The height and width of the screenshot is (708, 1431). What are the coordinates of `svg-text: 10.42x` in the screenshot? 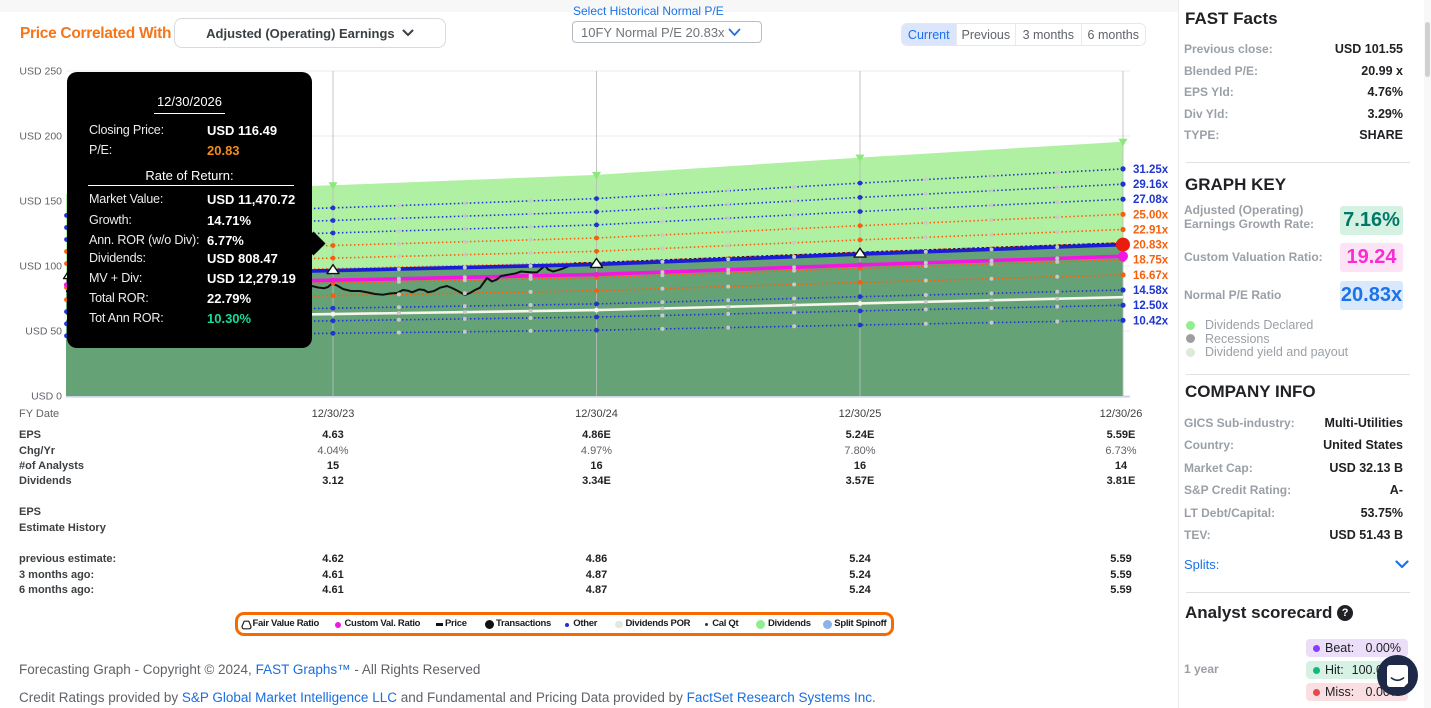 It's located at (1151, 321).